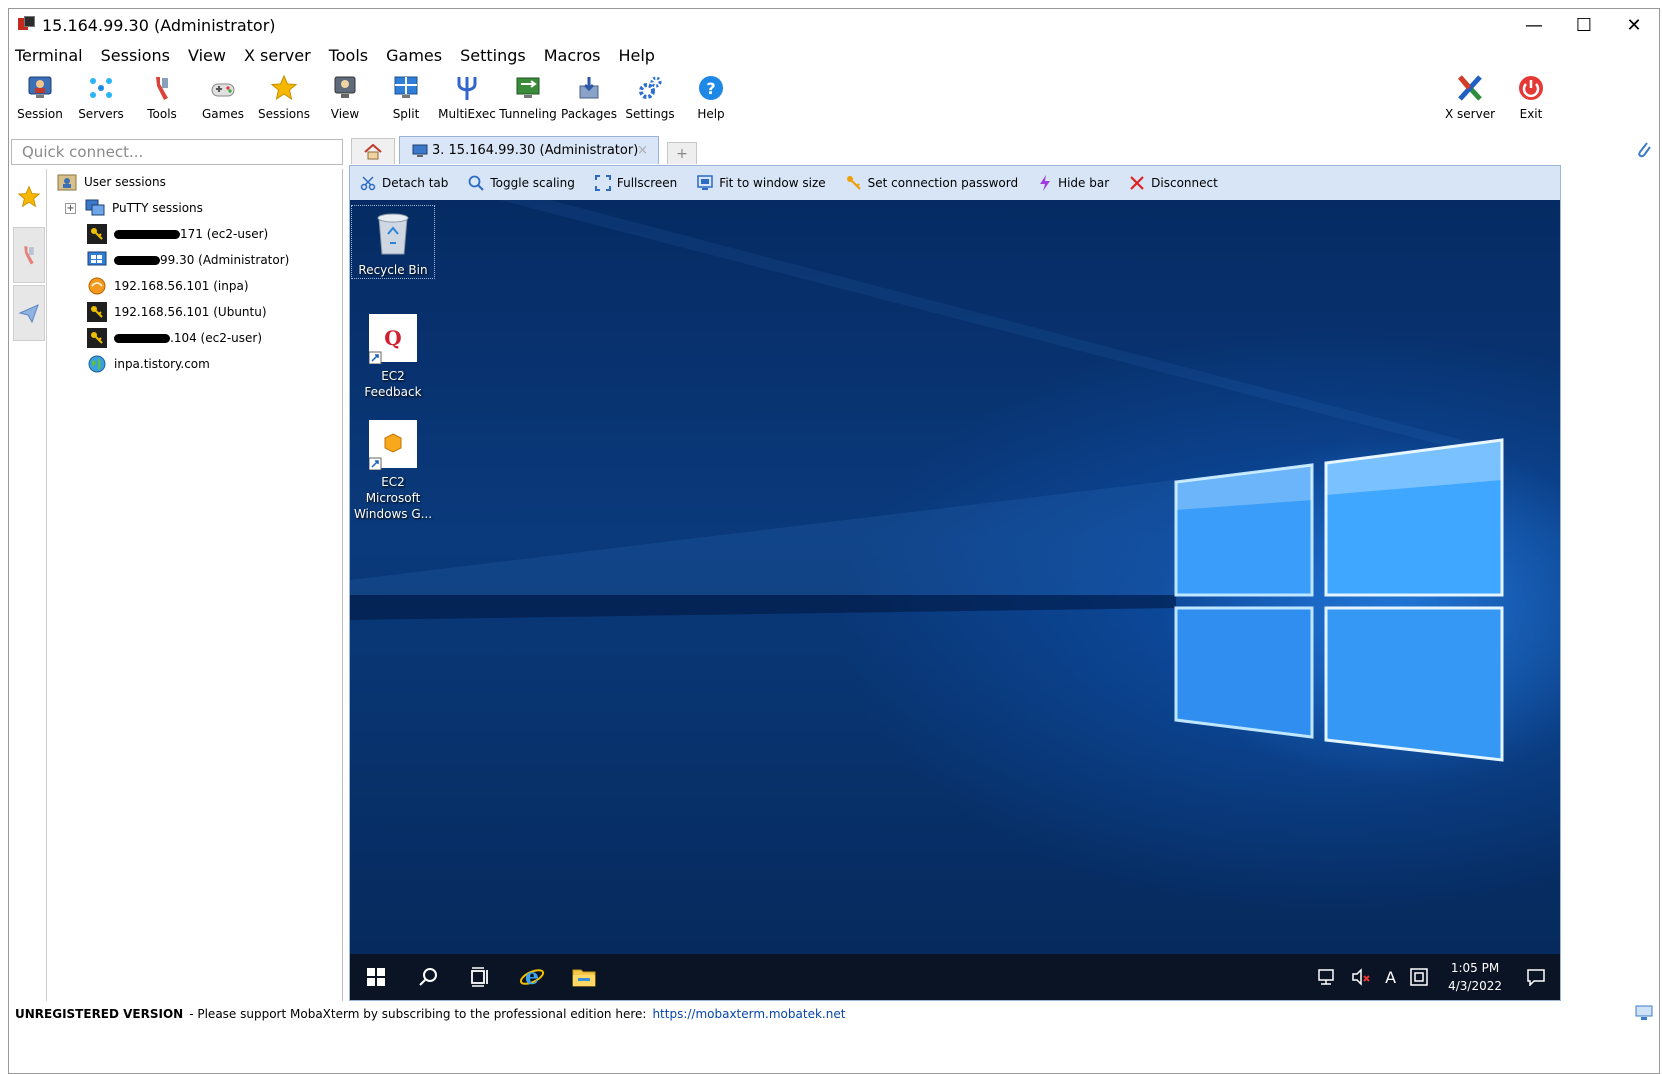 The height and width of the screenshot is (1074, 1662). I want to click on settings-button: Settings, so click(650, 102).